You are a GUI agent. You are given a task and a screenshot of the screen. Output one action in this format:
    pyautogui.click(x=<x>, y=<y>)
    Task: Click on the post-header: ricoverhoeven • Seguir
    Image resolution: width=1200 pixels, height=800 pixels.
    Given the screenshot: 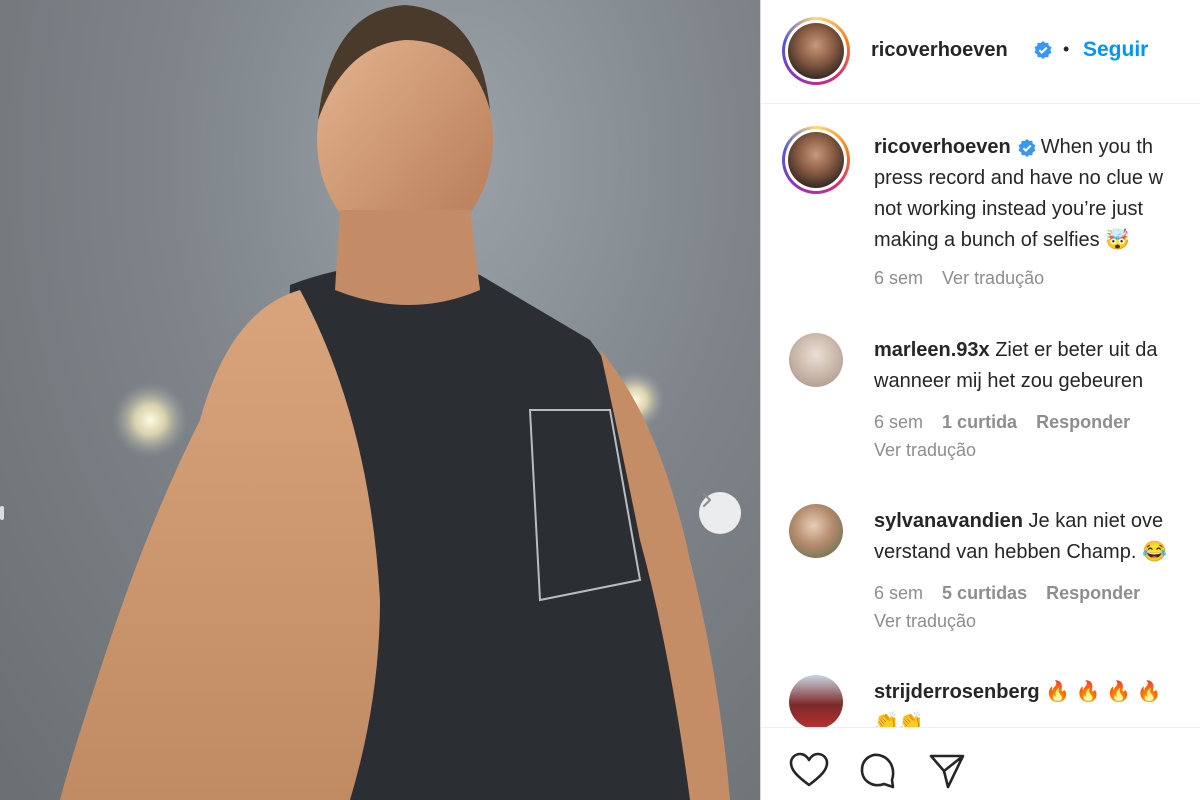 What is the action you would take?
    pyautogui.click(x=980, y=52)
    